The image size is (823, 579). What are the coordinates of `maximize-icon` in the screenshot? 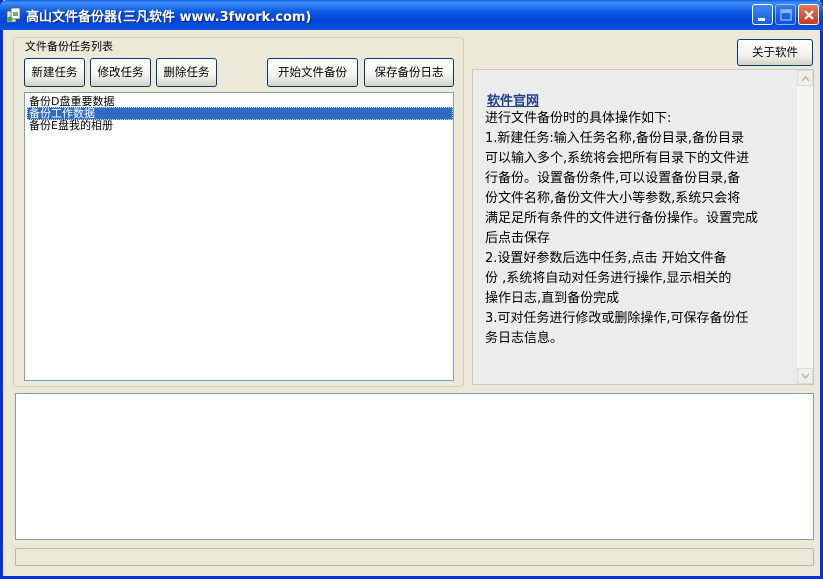 It's located at (786, 15).